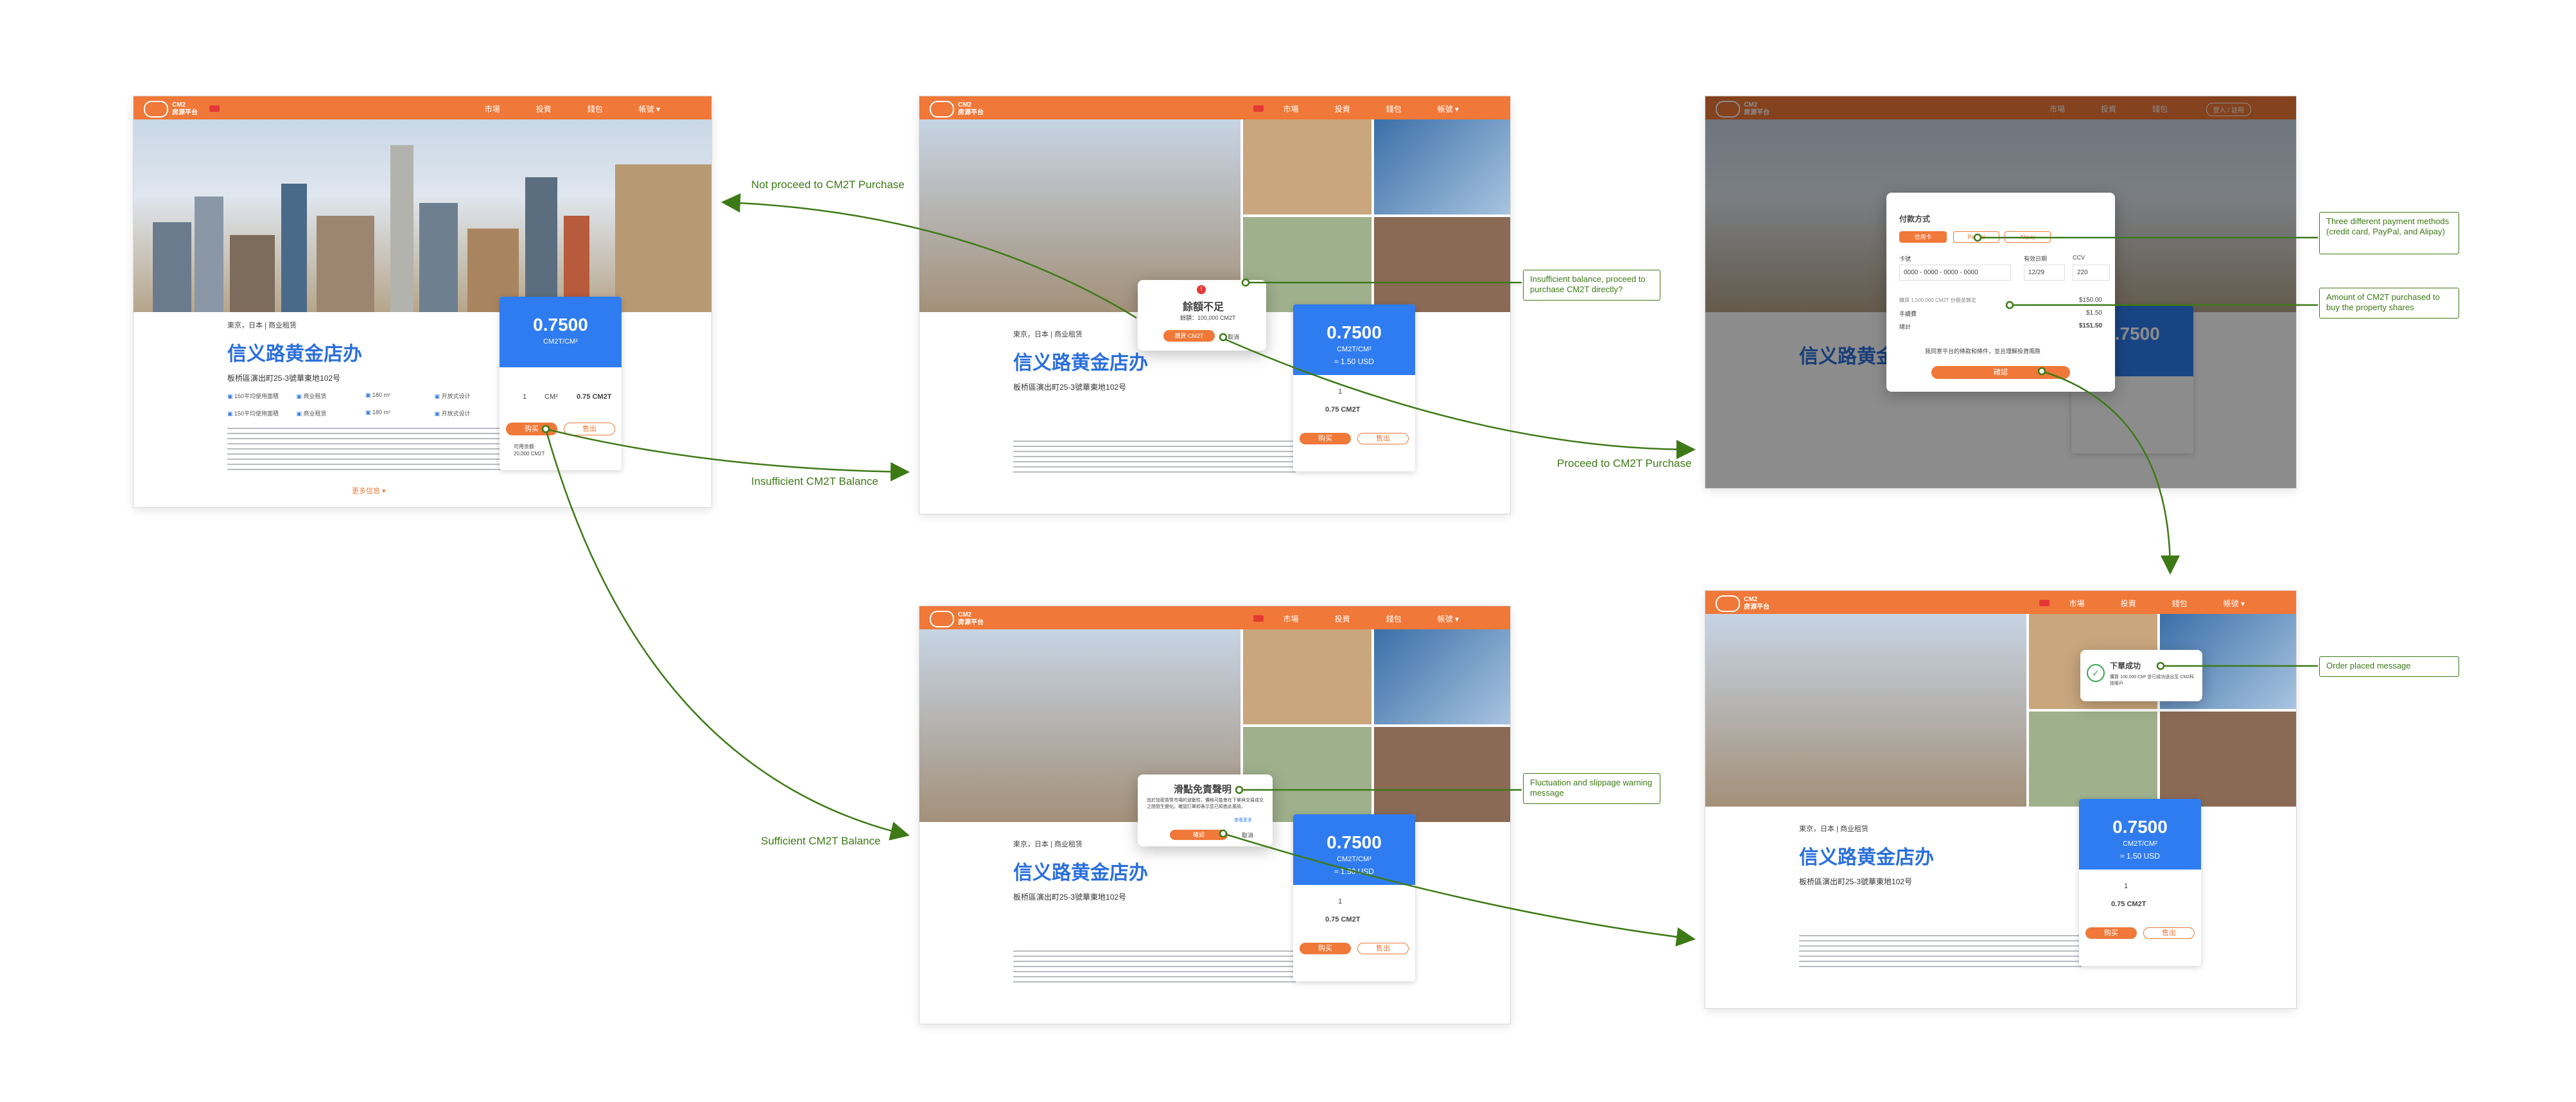  What do you see at coordinates (828, 185) in the screenshot?
I see `flow-label-not-proceed: Not proceed to CM2T Purchase` at bounding box center [828, 185].